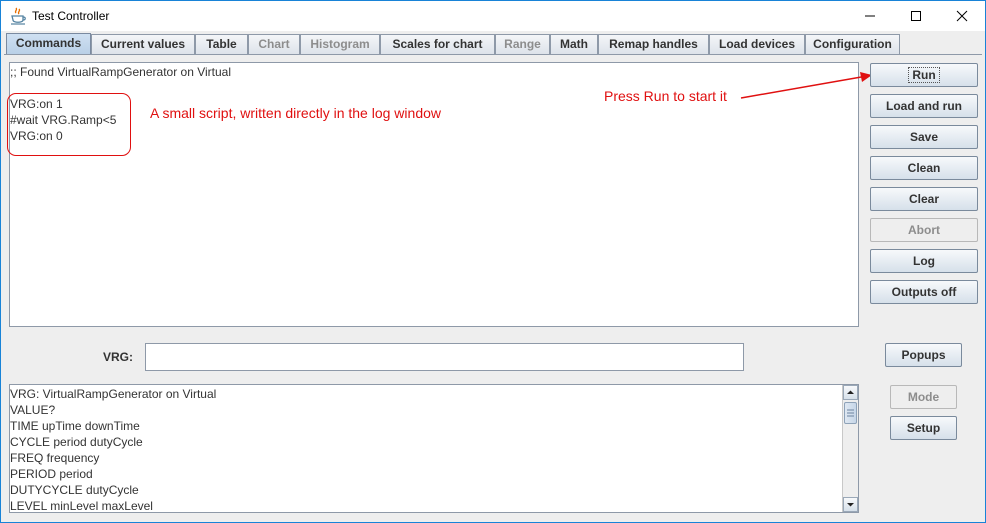 Image resolution: width=986 pixels, height=523 pixels. Describe the element at coordinates (76, 442) in the screenshot. I see `list-item: CYCLE period dutyCycle` at that location.